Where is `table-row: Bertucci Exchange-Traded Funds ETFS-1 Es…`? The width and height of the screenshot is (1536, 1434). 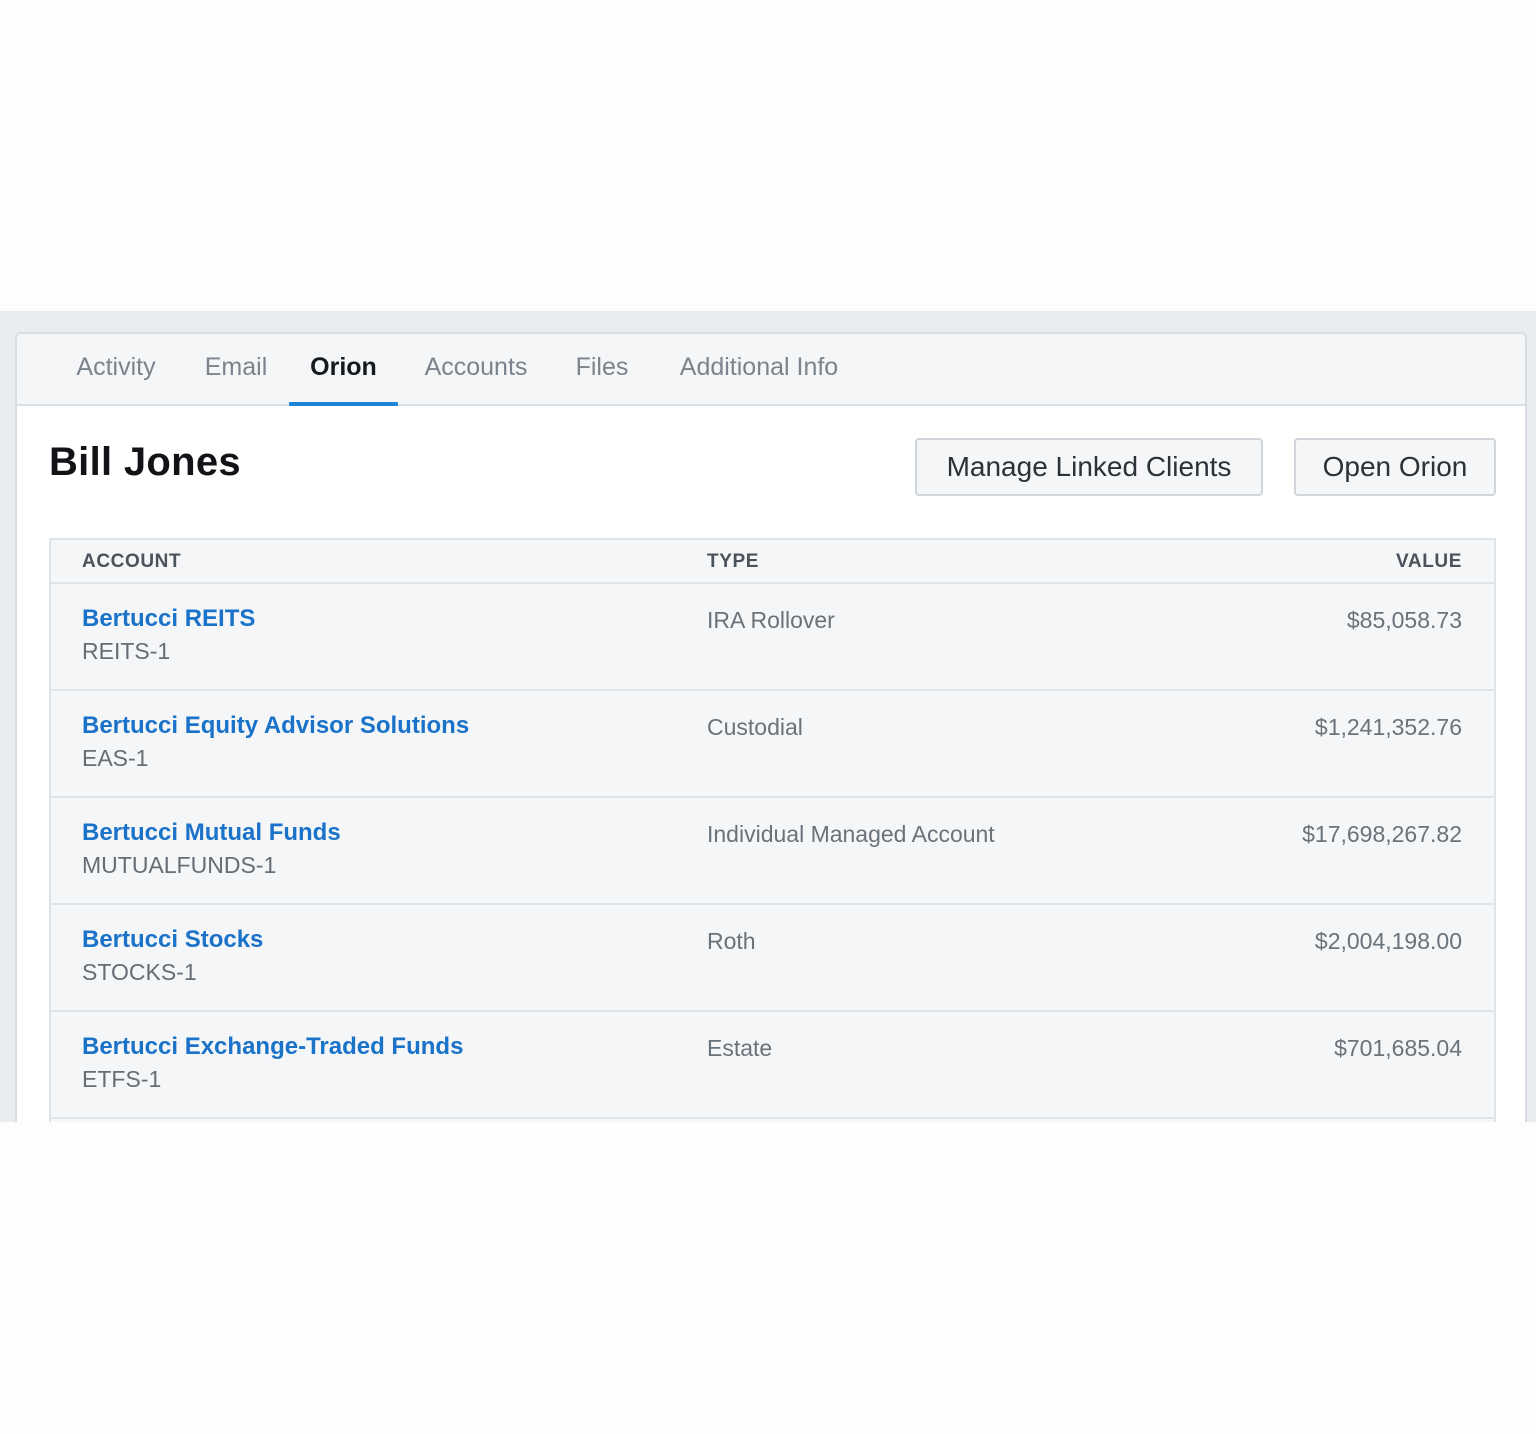
table-row: Bertucci Exchange-Traded Funds ETFS-1 Es… is located at coordinates (772, 1065).